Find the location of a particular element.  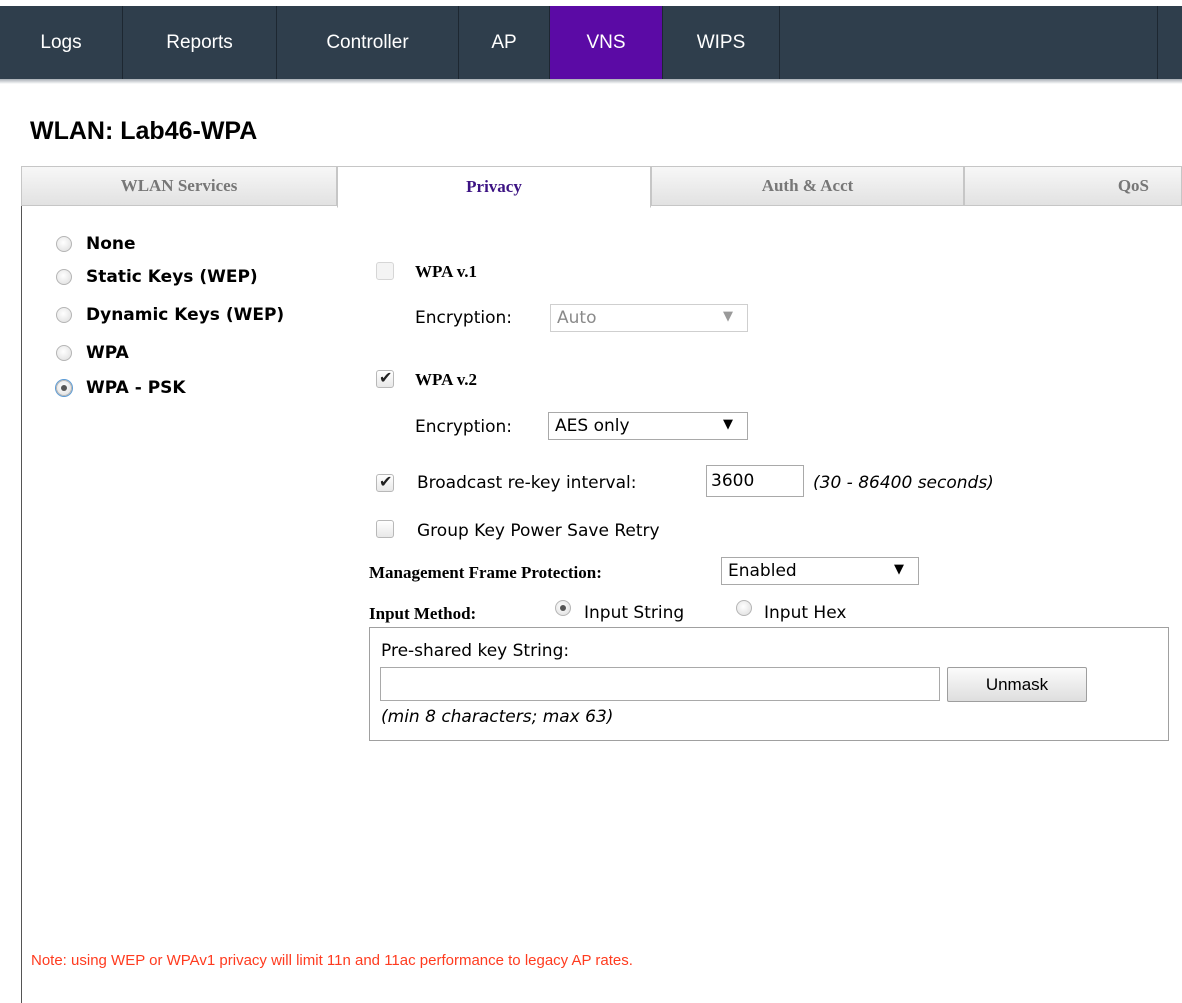

select-value: AES only is located at coordinates (592, 426).